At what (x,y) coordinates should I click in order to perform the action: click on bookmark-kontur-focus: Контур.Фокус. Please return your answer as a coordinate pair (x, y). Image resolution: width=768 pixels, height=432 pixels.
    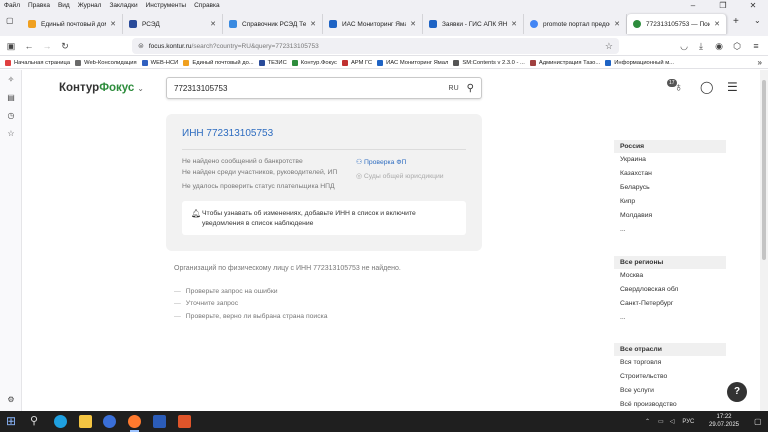
    Looking at the image, I should click on (314, 62).